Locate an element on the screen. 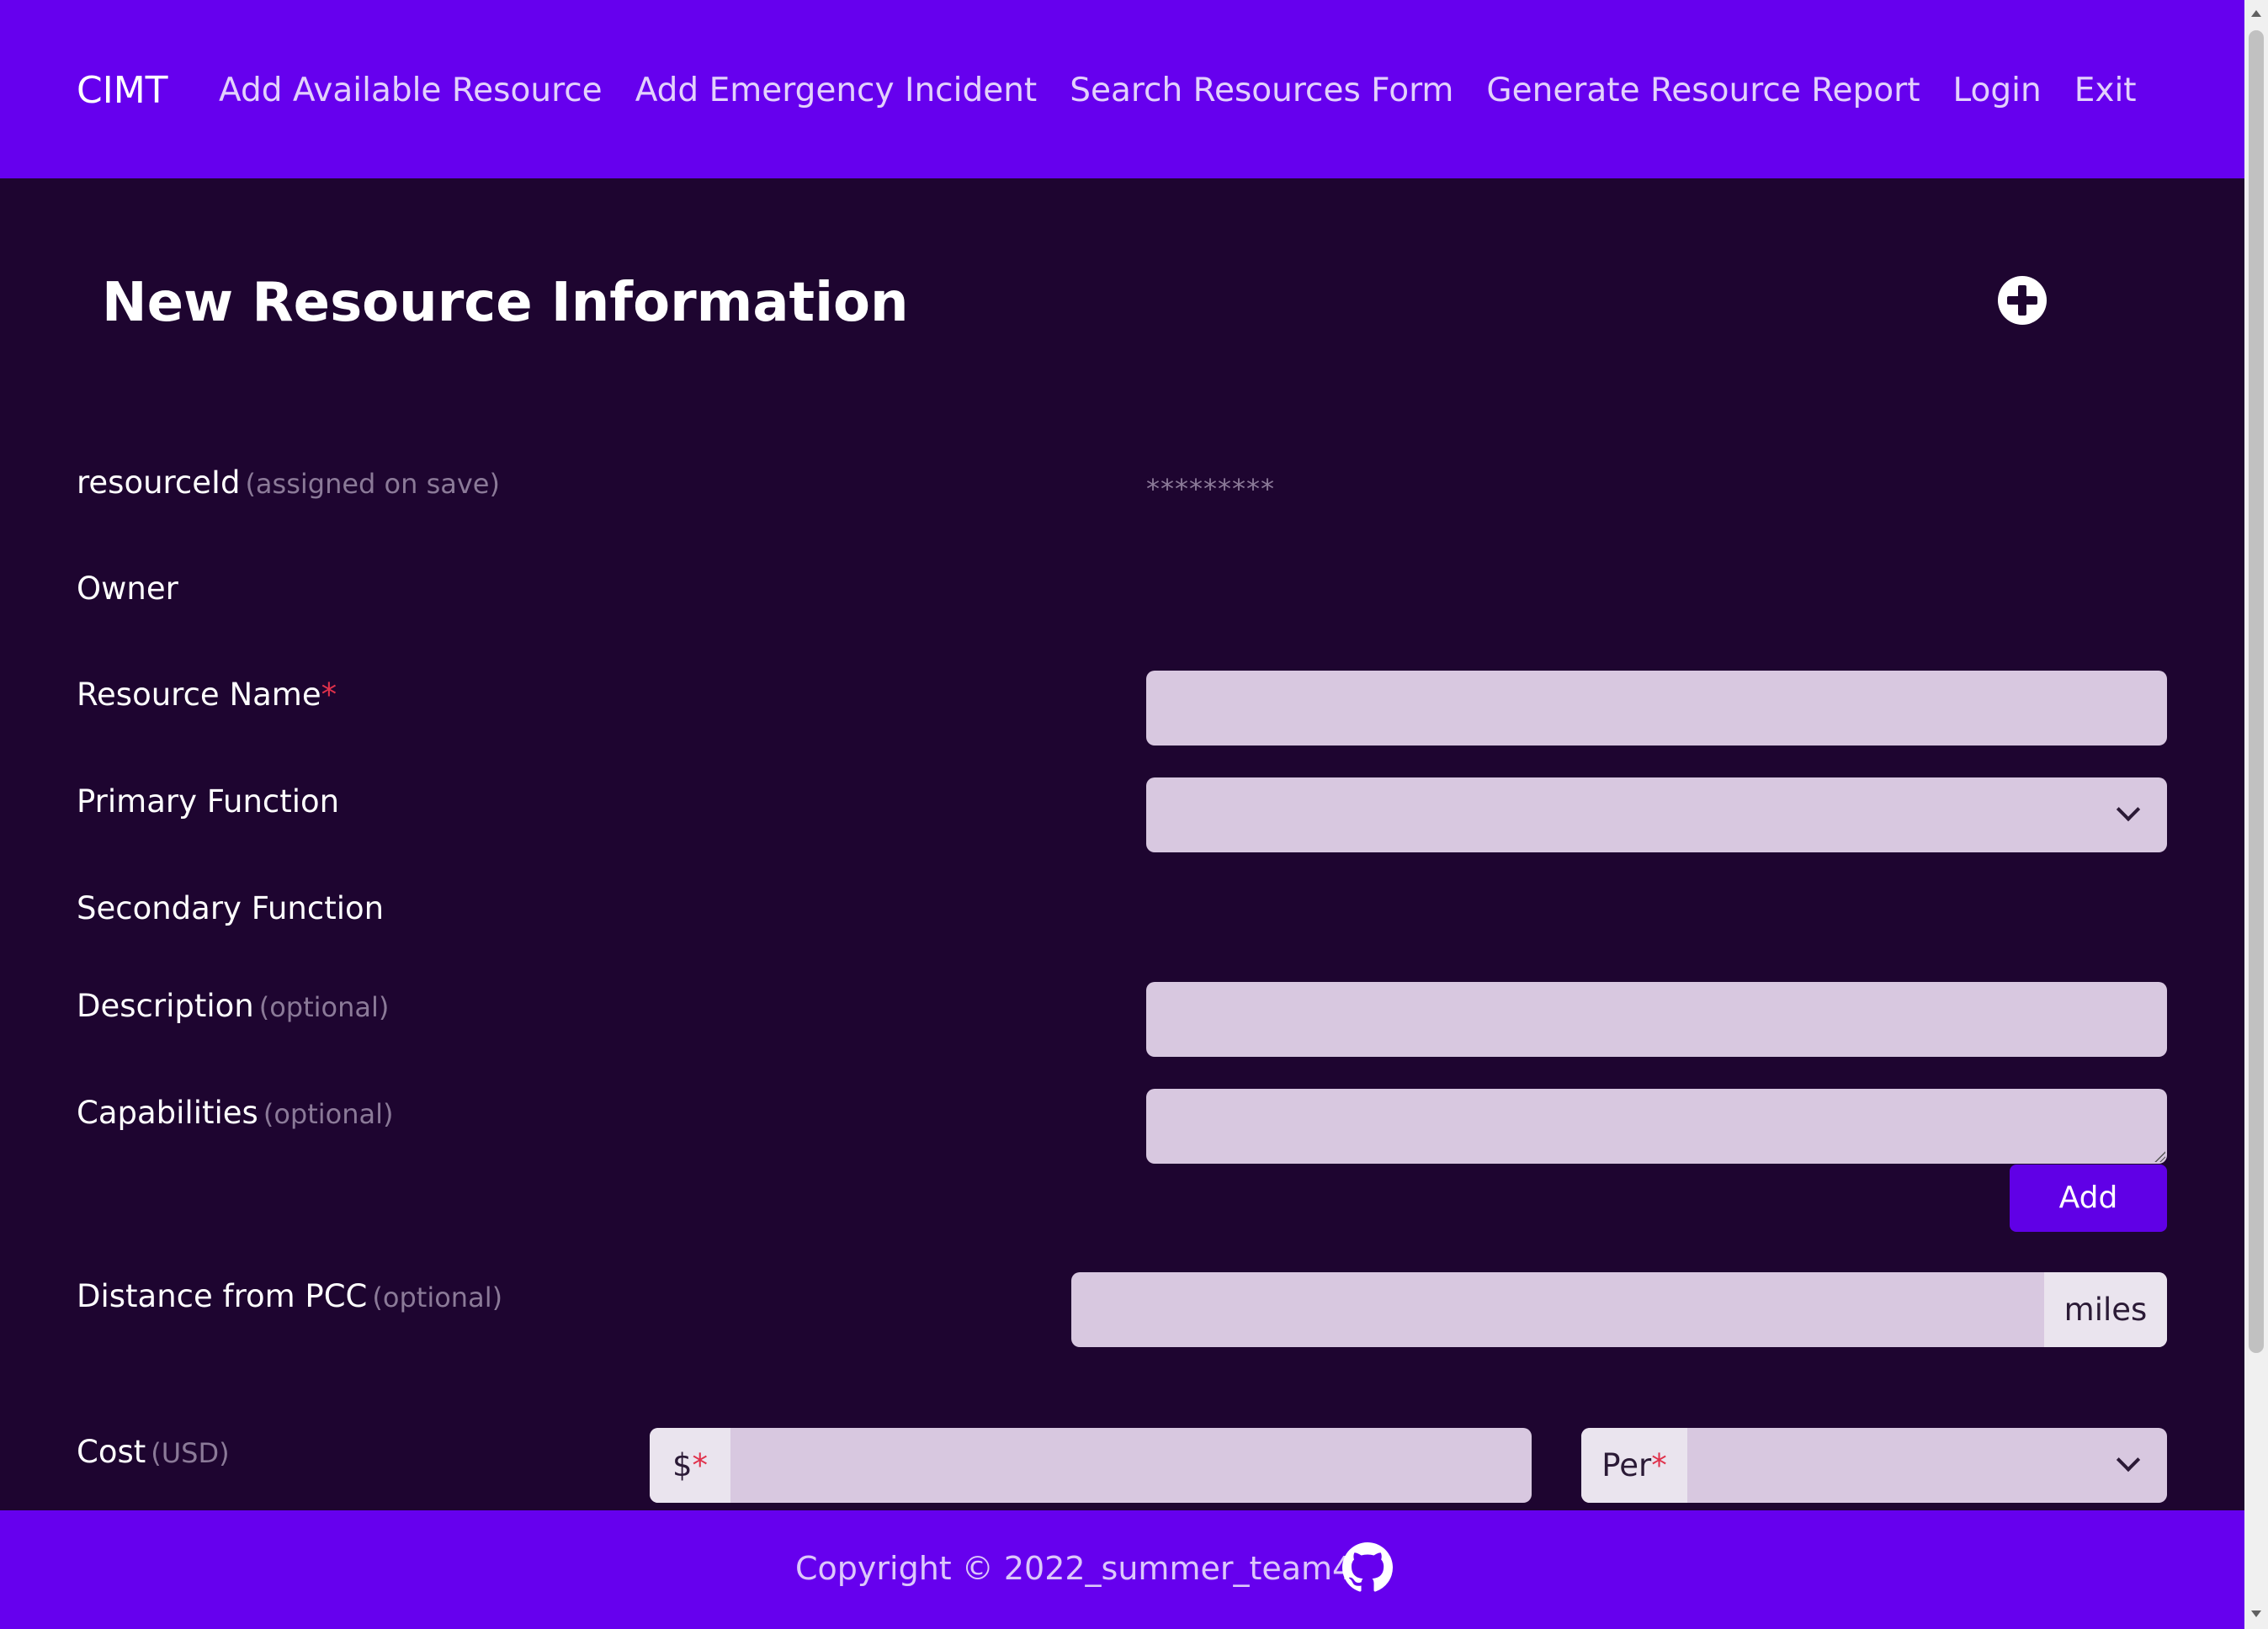 Image resolution: width=2268 pixels, height=1629 pixels. vertical-scrollbar is located at coordinates (2256, 815).